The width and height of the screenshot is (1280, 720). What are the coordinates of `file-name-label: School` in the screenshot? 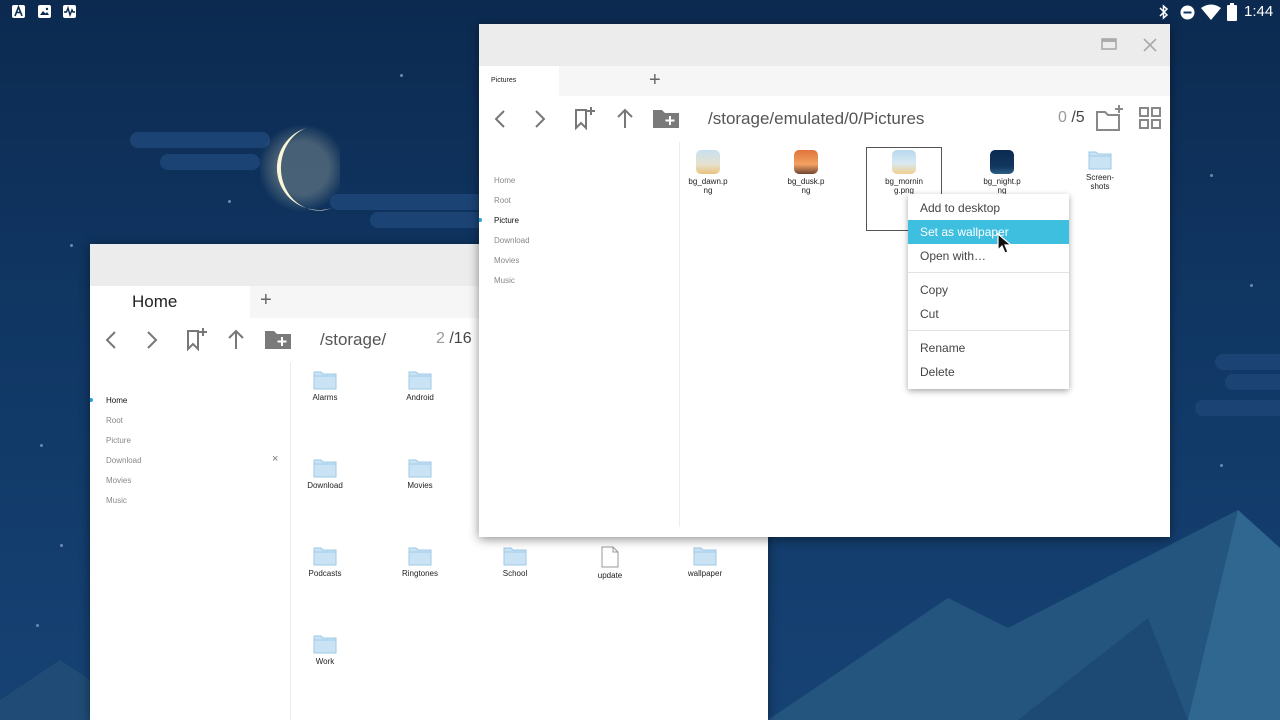 It's located at (515, 573).